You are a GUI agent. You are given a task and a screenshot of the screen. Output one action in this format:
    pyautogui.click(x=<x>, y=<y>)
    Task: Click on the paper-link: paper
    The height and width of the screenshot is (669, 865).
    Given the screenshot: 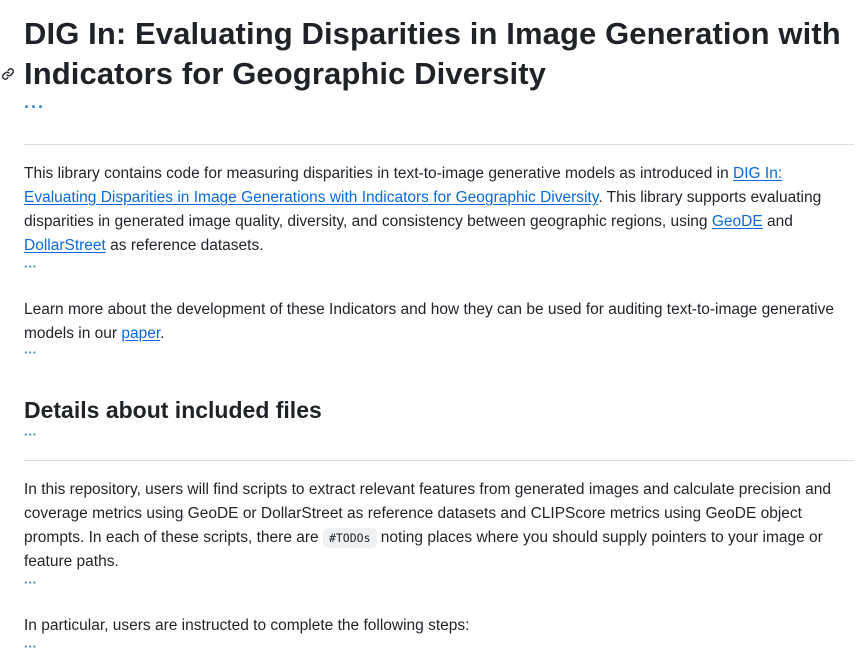 What is the action you would take?
    pyautogui.click(x=140, y=333)
    